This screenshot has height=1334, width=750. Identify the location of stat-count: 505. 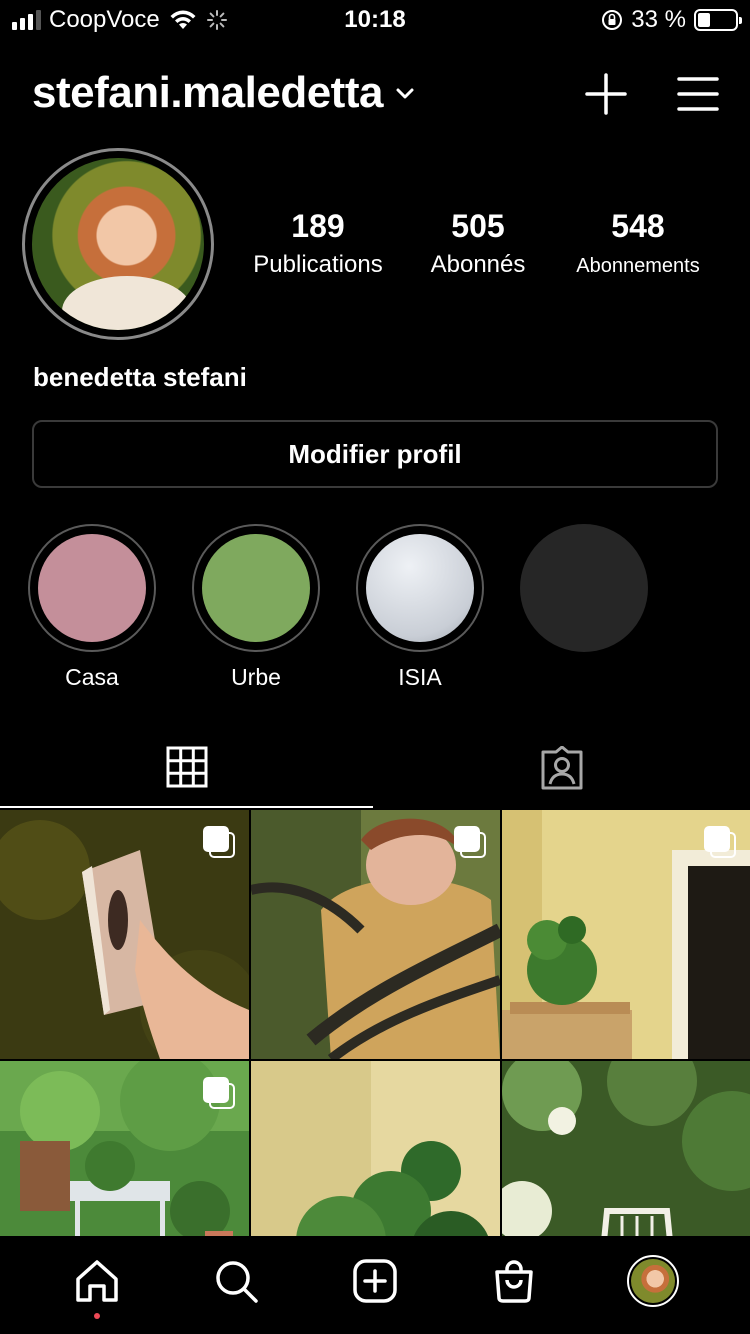
(478, 226).